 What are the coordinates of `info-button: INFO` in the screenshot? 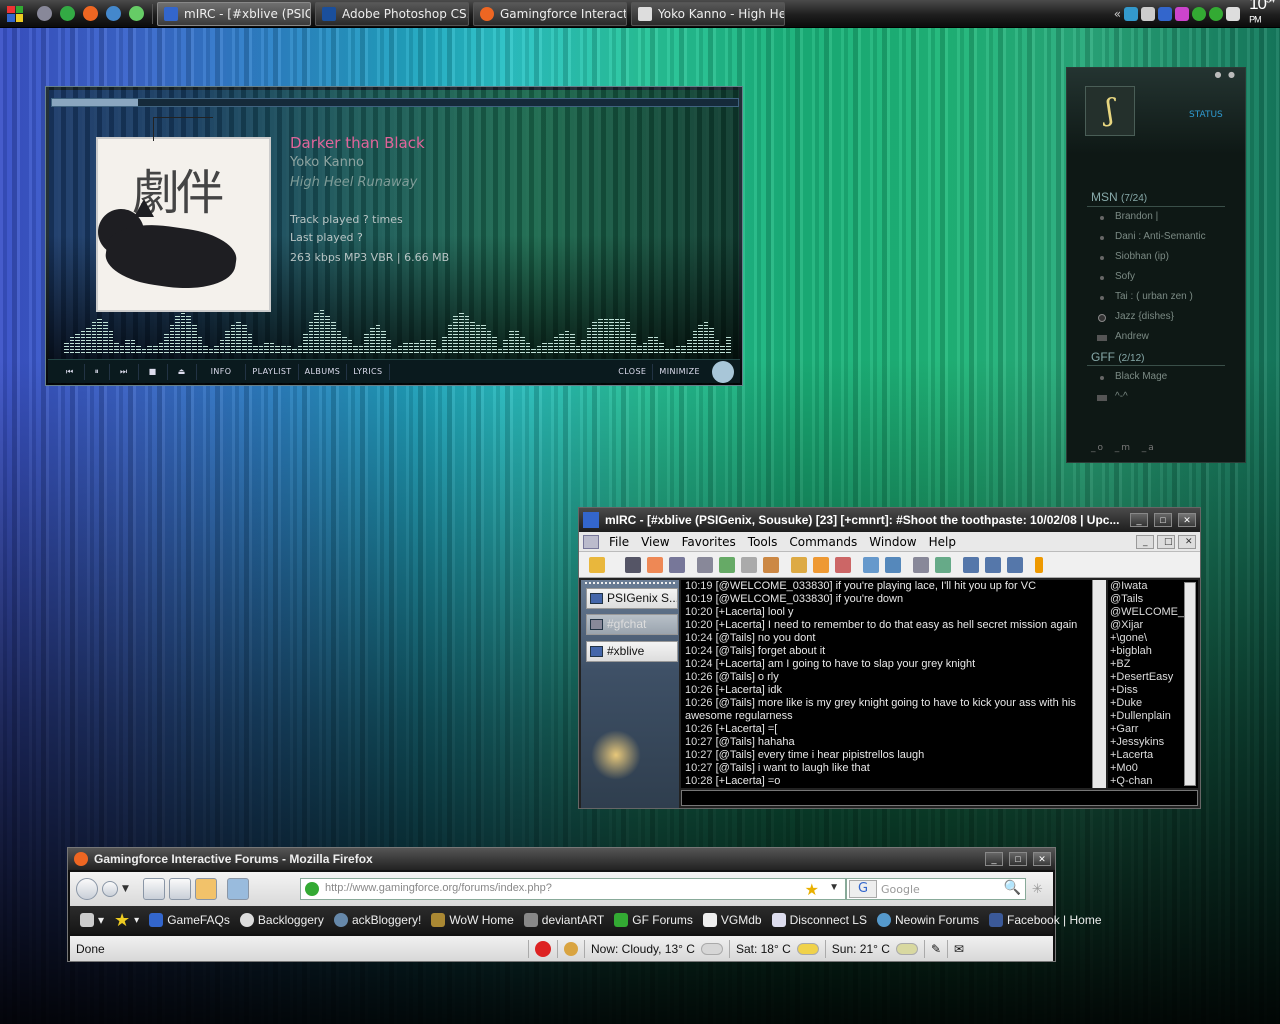 It's located at (222, 371).